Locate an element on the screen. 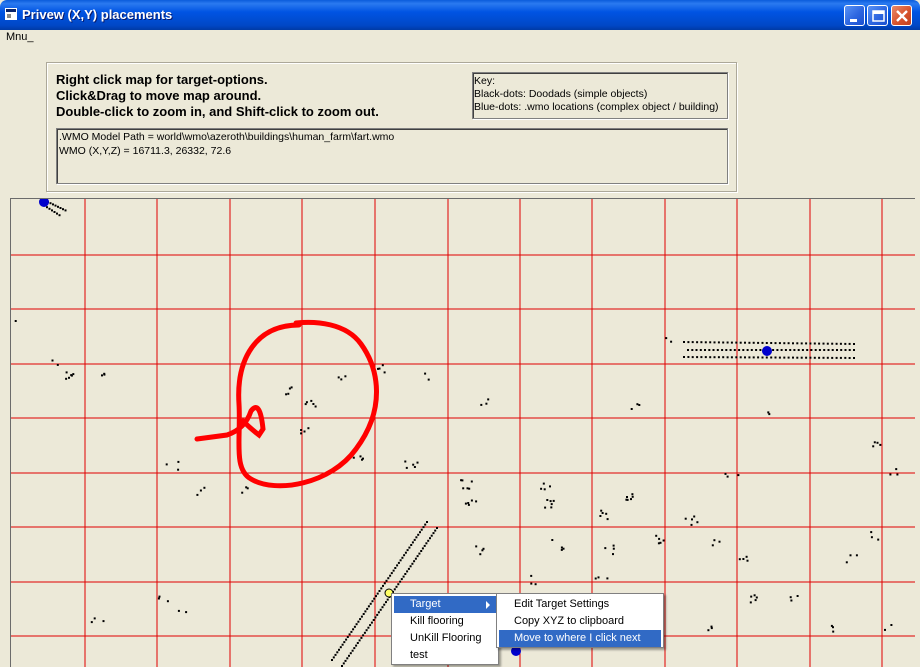 Image resolution: width=920 pixels, height=667 pixels. wmo-dot is located at coordinates (44, 203).